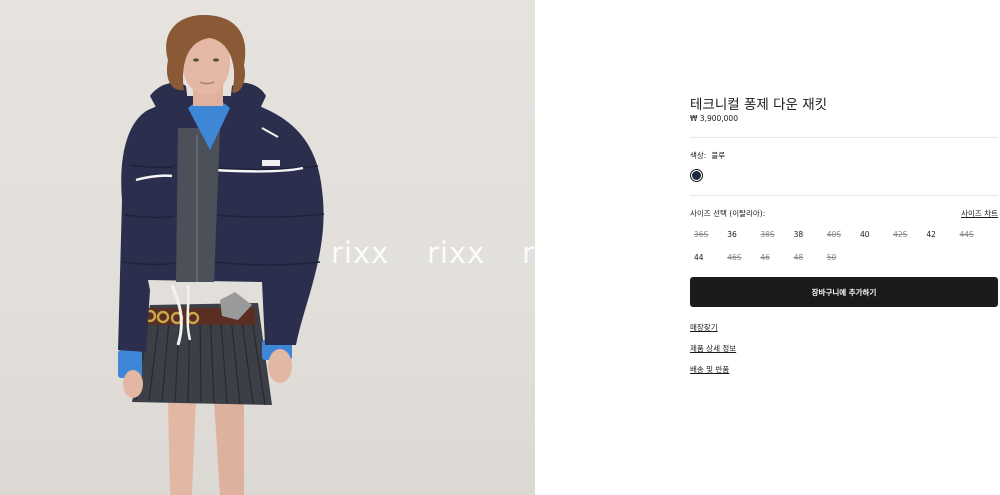 Image resolution: width=1000 pixels, height=495 pixels. What do you see at coordinates (704, 327) in the screenshot?
I see `store-finder-link: 매장찾기` at bounding box center [704, 327].